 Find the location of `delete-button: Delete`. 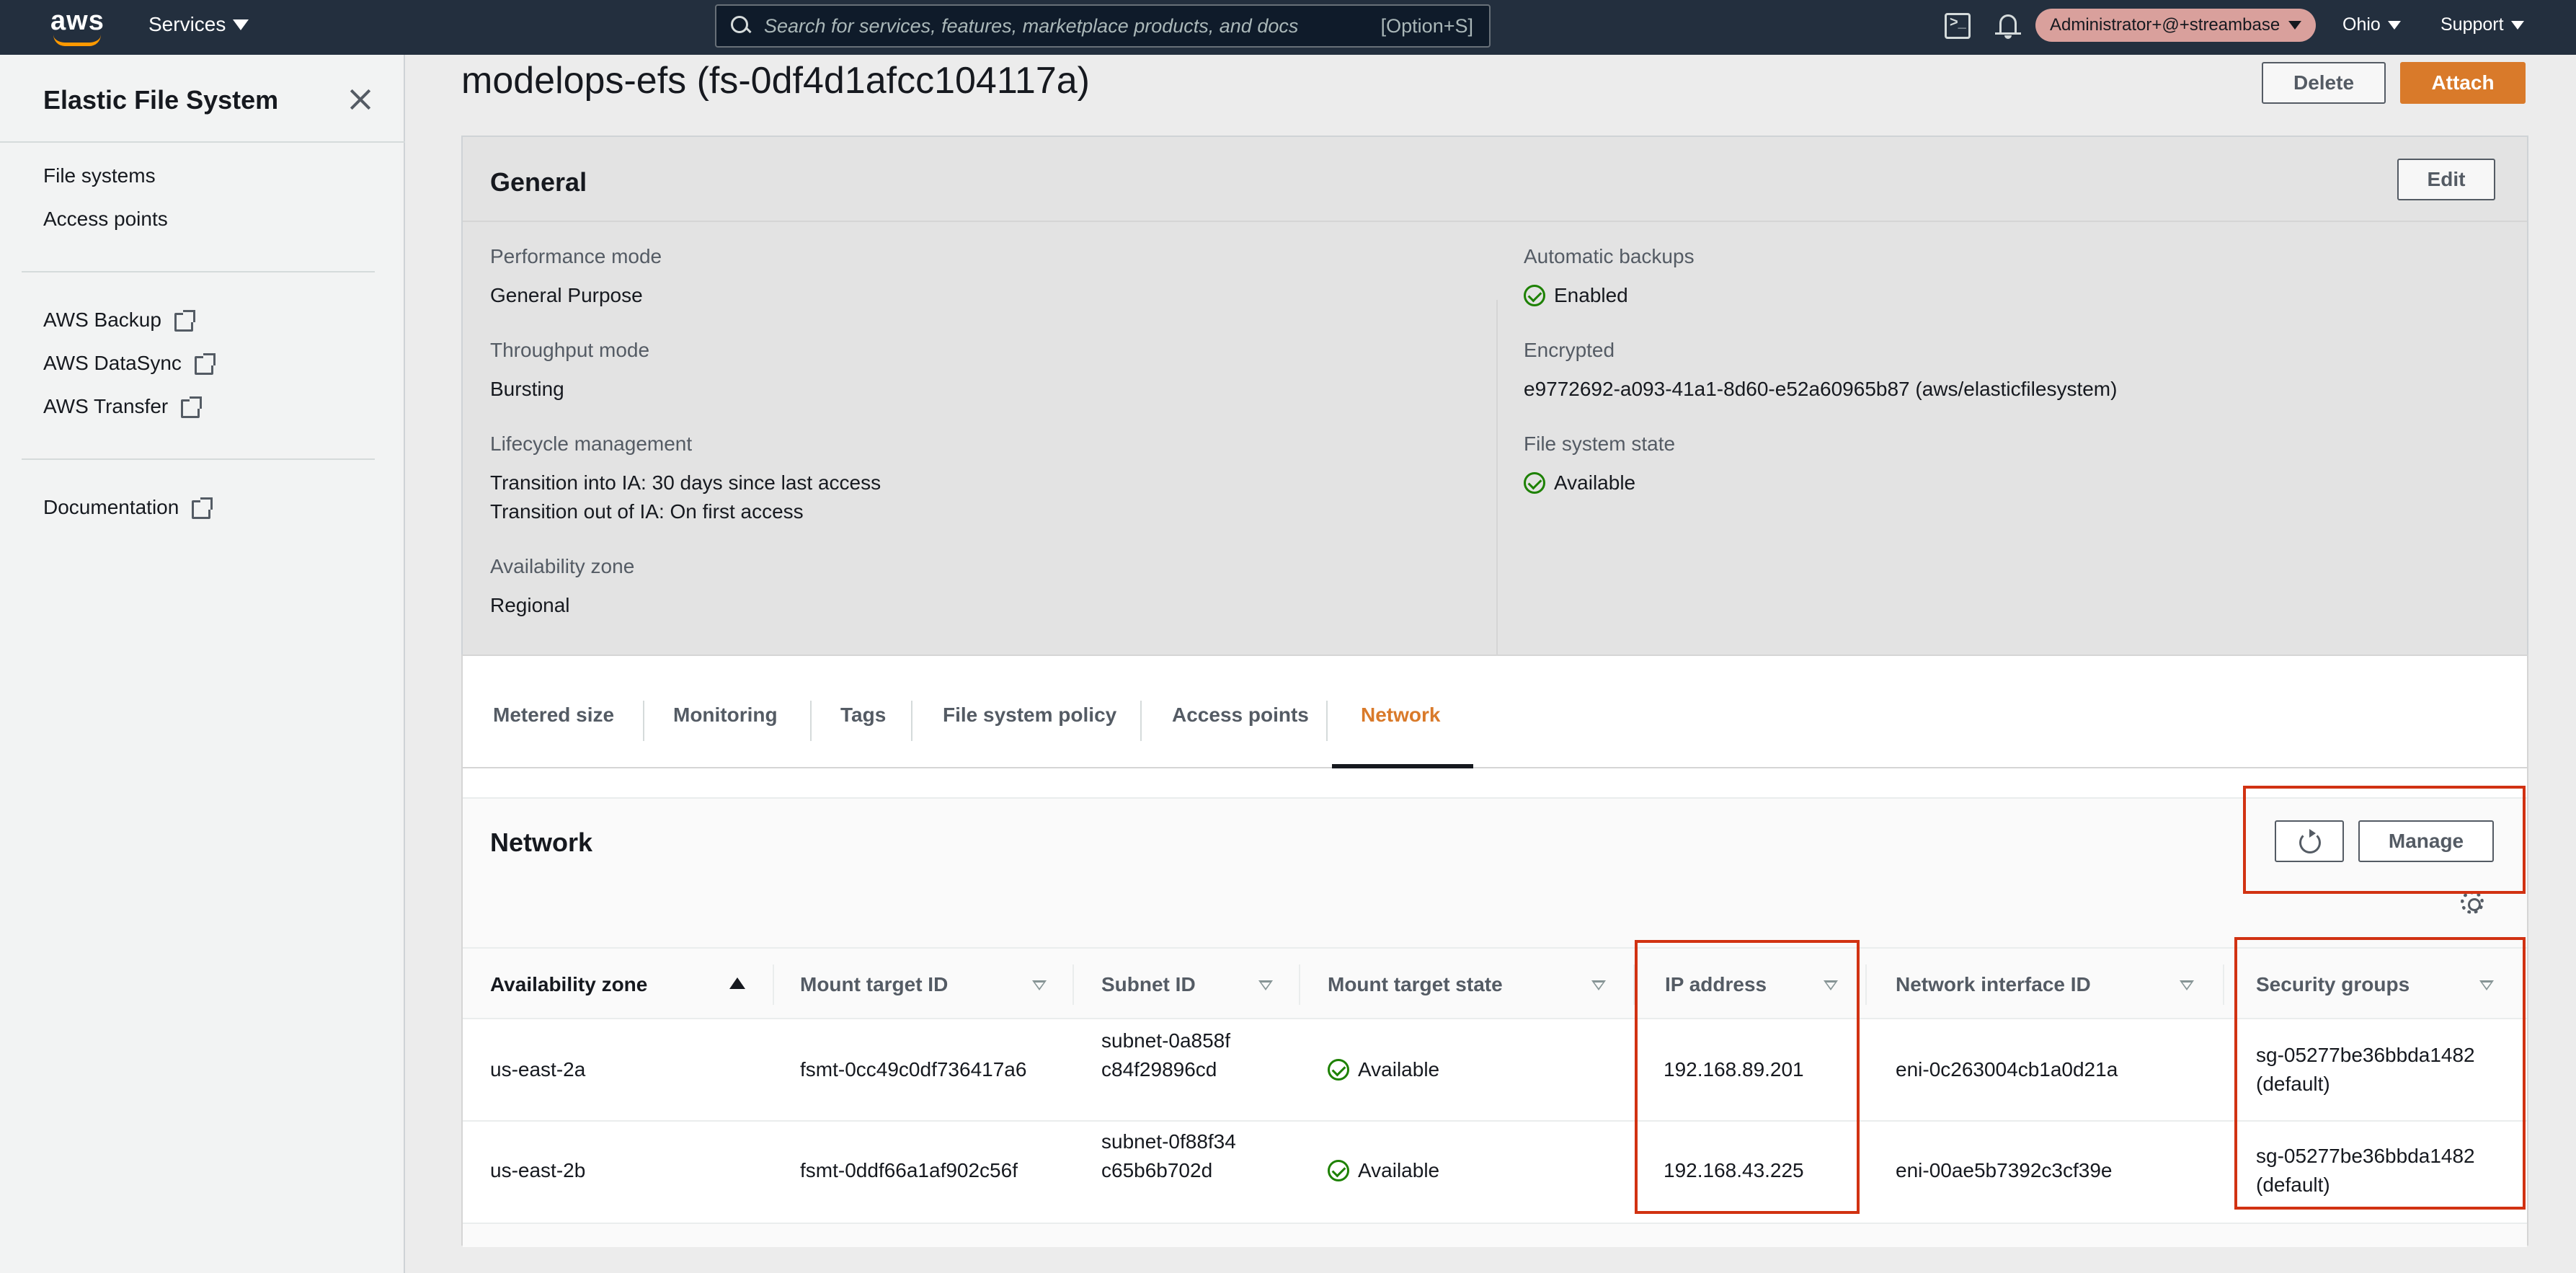

delete-button: Delete is located at coordinates (2324, 83).